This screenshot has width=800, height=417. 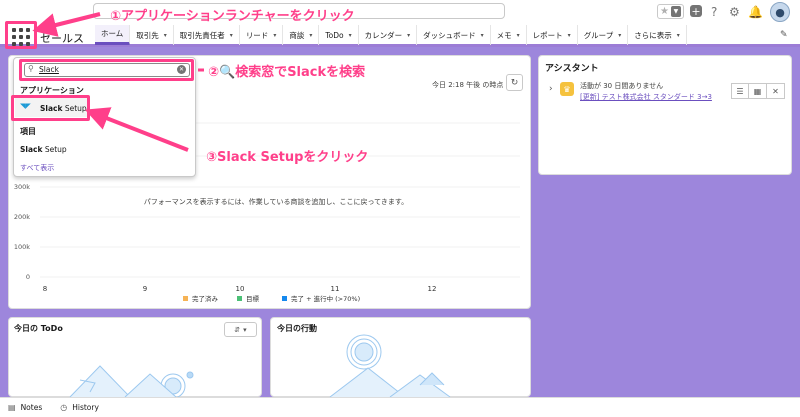 I want to click on notes-icon: ▤, so click(x=12, y=407).